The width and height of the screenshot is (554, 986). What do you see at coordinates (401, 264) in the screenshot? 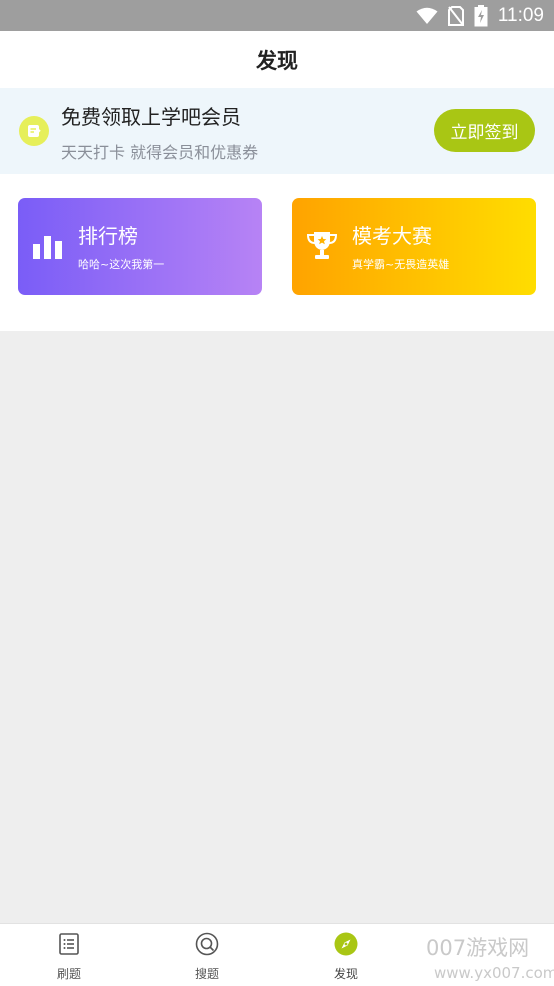
I see `mock-exam-subtitle: 真学霸~无畏造英雄` at bounding box center [401, 264].